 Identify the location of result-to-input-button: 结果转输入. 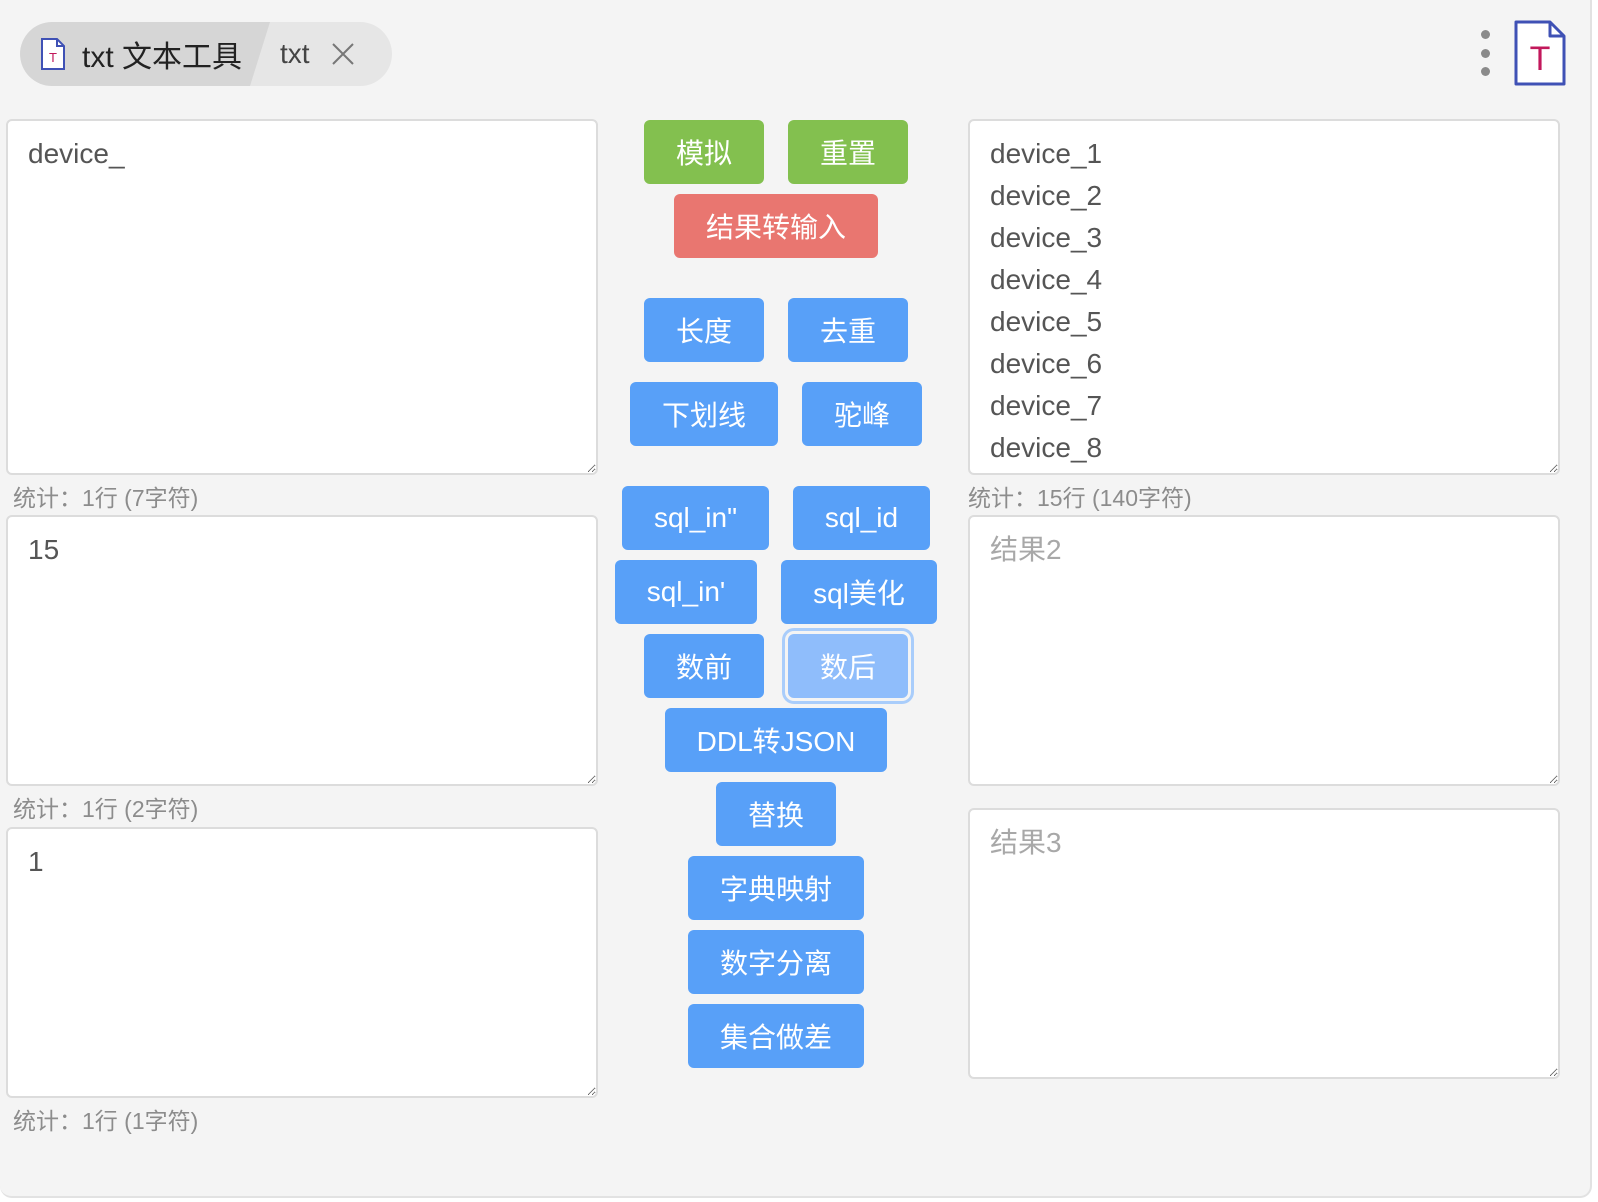
(776, 226).